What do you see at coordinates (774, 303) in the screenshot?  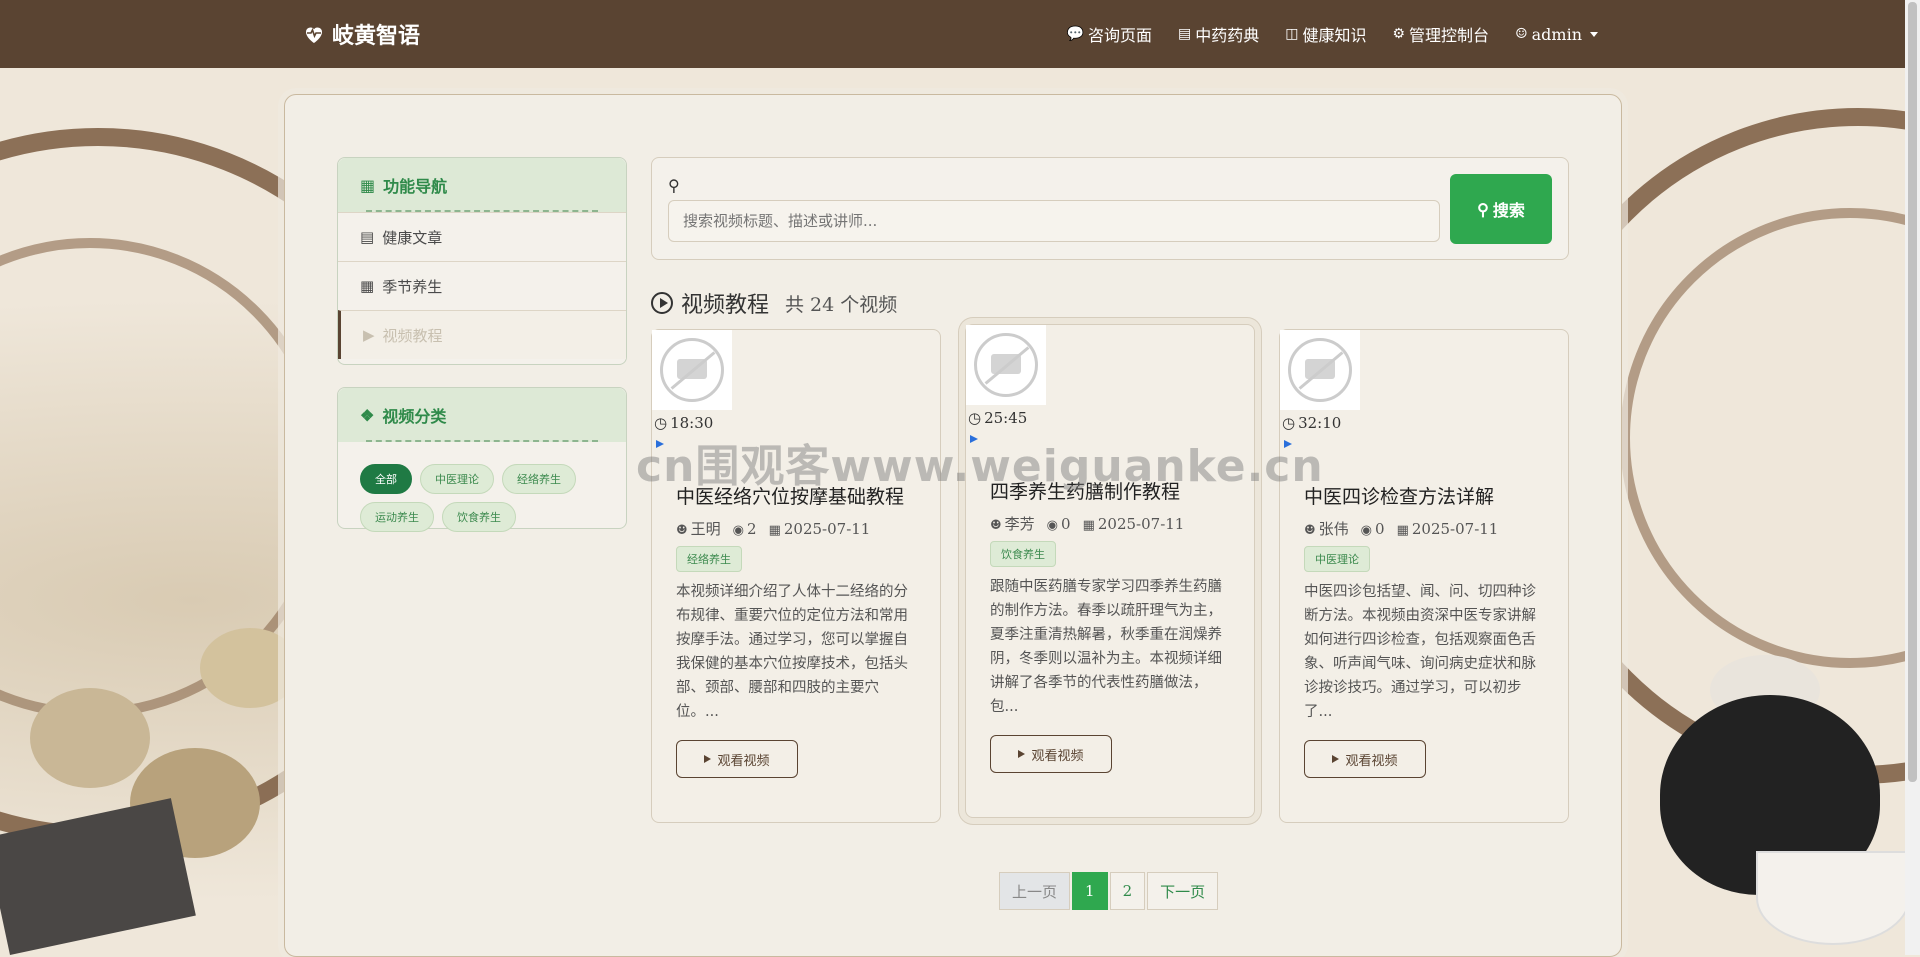 I see `section-heading: 视频教程 共 24 个视频` at bounding box center [774, 303].